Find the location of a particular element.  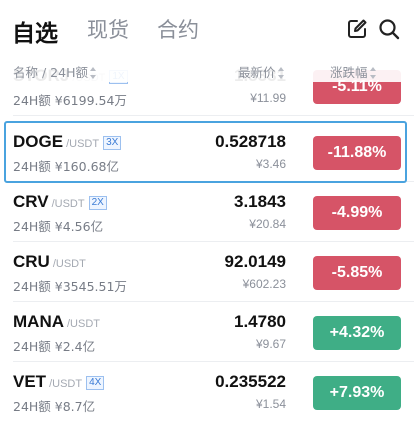

market-row: MANA/USDT 24H额 ¥2.4亿 1.4780 ¥9.67 +4.32% is located at coordinates (207, 333).